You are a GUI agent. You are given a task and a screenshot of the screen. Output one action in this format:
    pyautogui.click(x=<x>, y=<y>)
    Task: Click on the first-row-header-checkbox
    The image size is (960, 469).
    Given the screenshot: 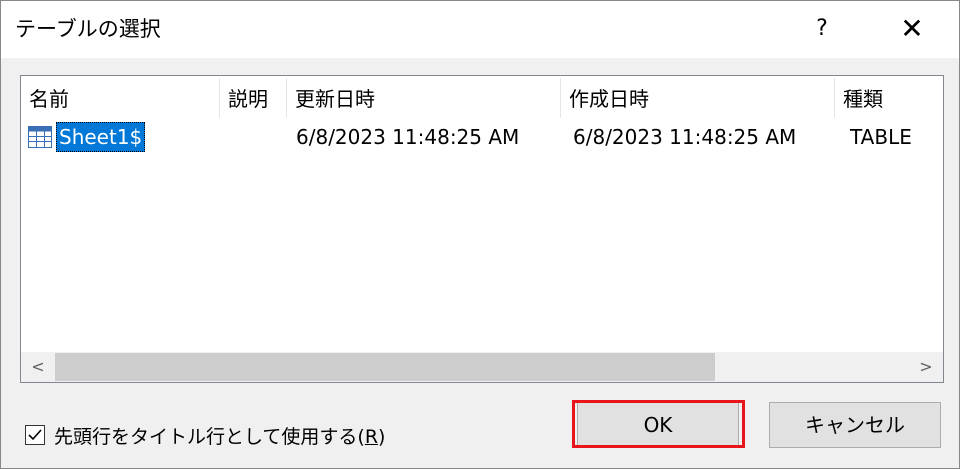 What is the action you would take?
    pyautogui.click(x=35, y=435)
    